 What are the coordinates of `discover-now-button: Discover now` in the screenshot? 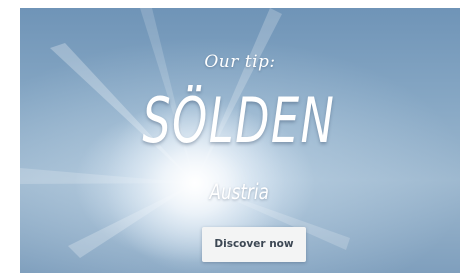 It's located at (254, 244).